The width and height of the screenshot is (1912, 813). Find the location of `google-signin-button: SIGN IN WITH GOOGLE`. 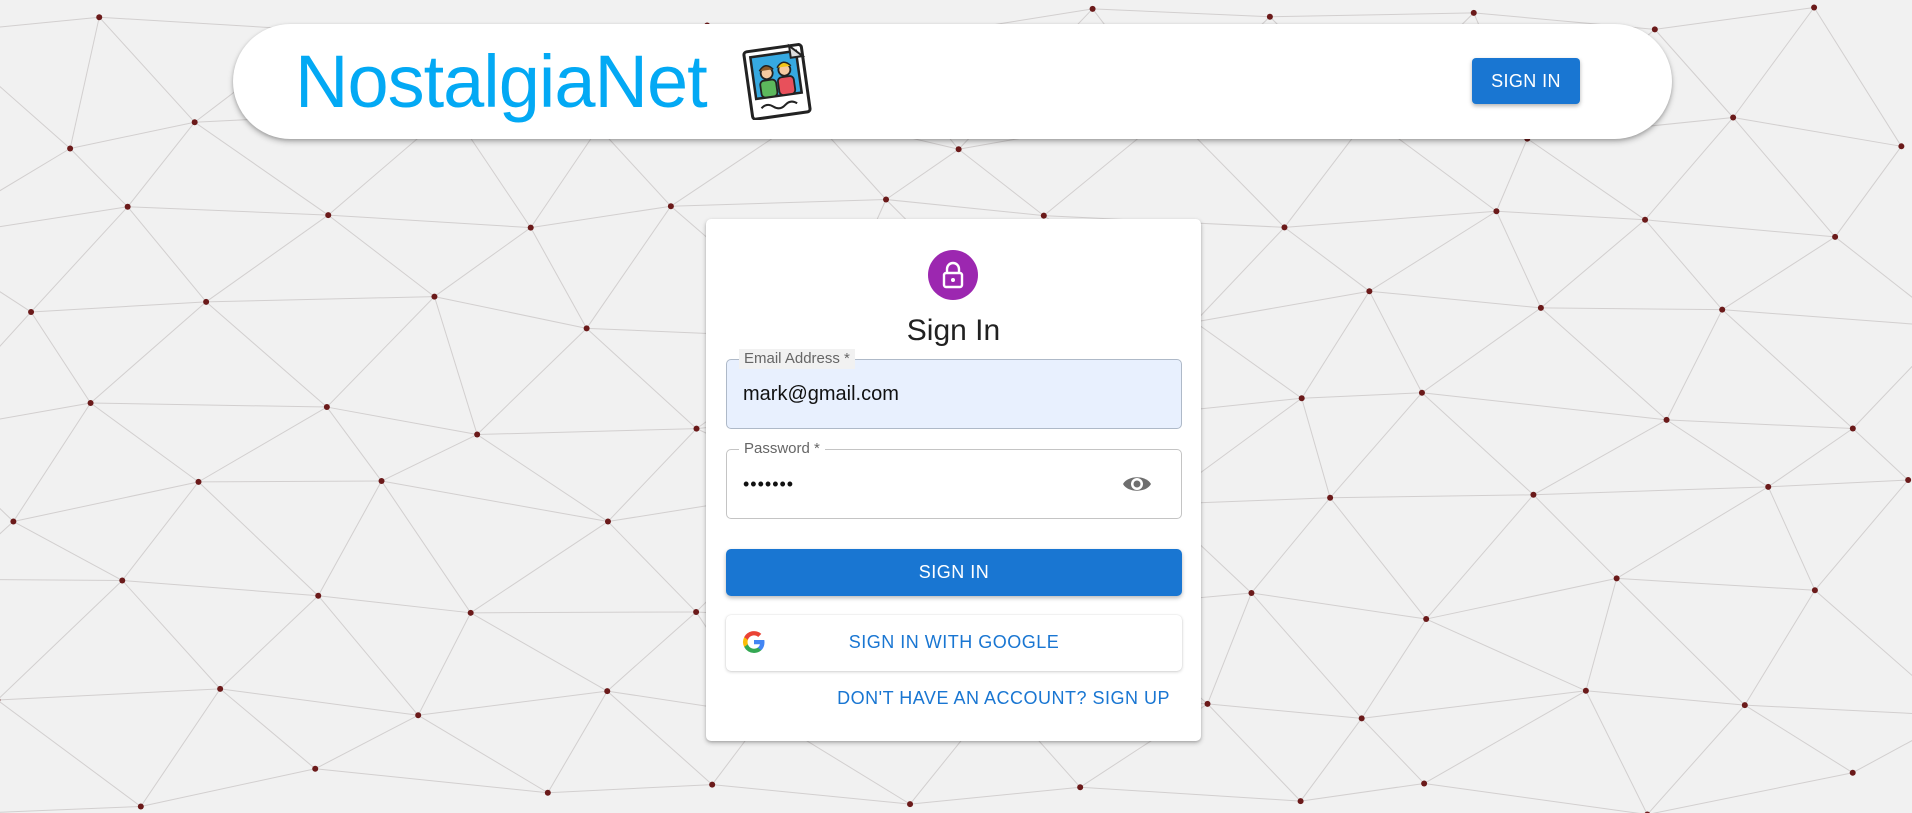

google-signin-button: SIGN IN WITH GOOGLE is located at coordinates (954, 643).